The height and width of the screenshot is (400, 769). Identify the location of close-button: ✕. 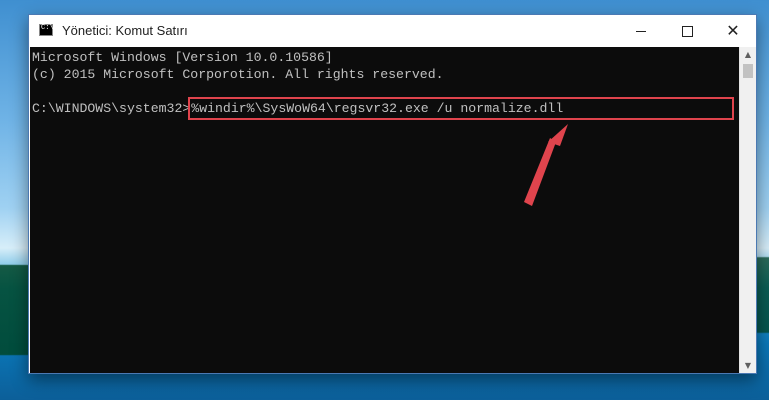
(733, 31).